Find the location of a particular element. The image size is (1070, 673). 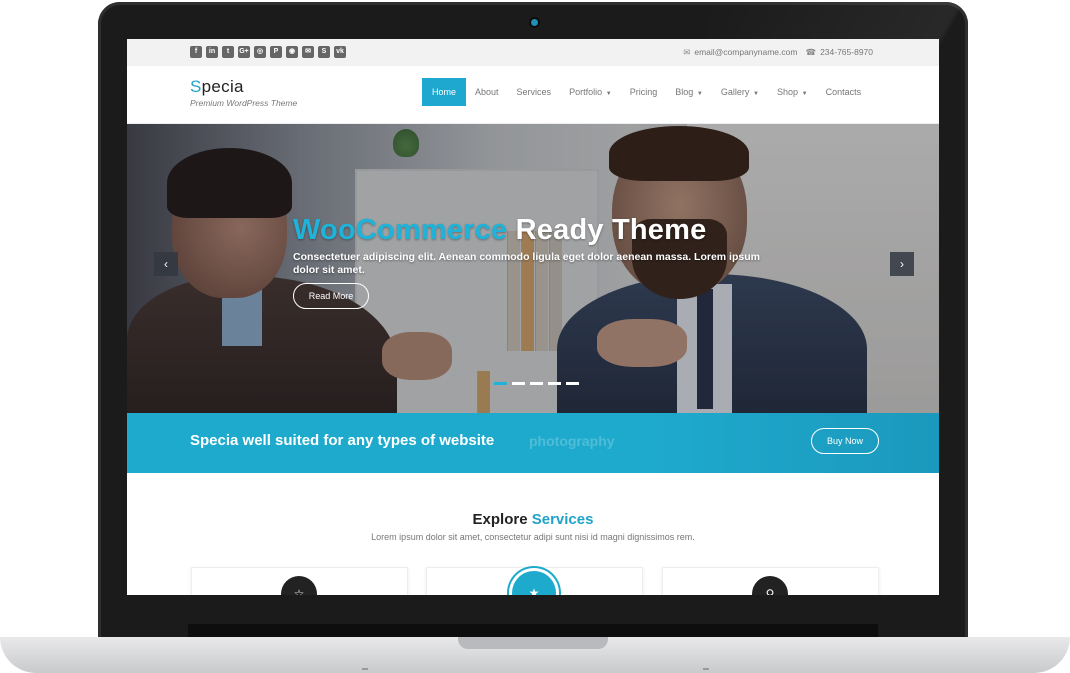

laptop-base-notch is located at coordinates (533, 643).